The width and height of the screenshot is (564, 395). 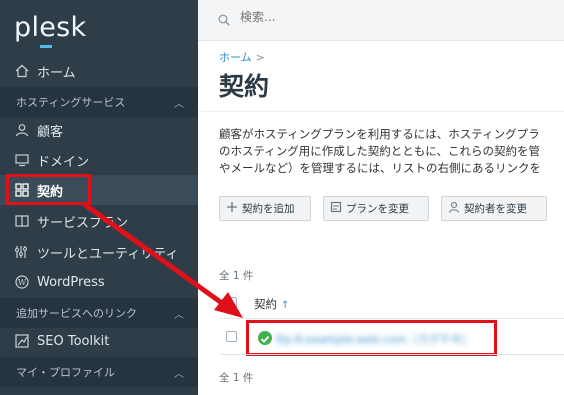 I want to click on add-subscription-button: 契約を追加, so click(x=265, y=208).